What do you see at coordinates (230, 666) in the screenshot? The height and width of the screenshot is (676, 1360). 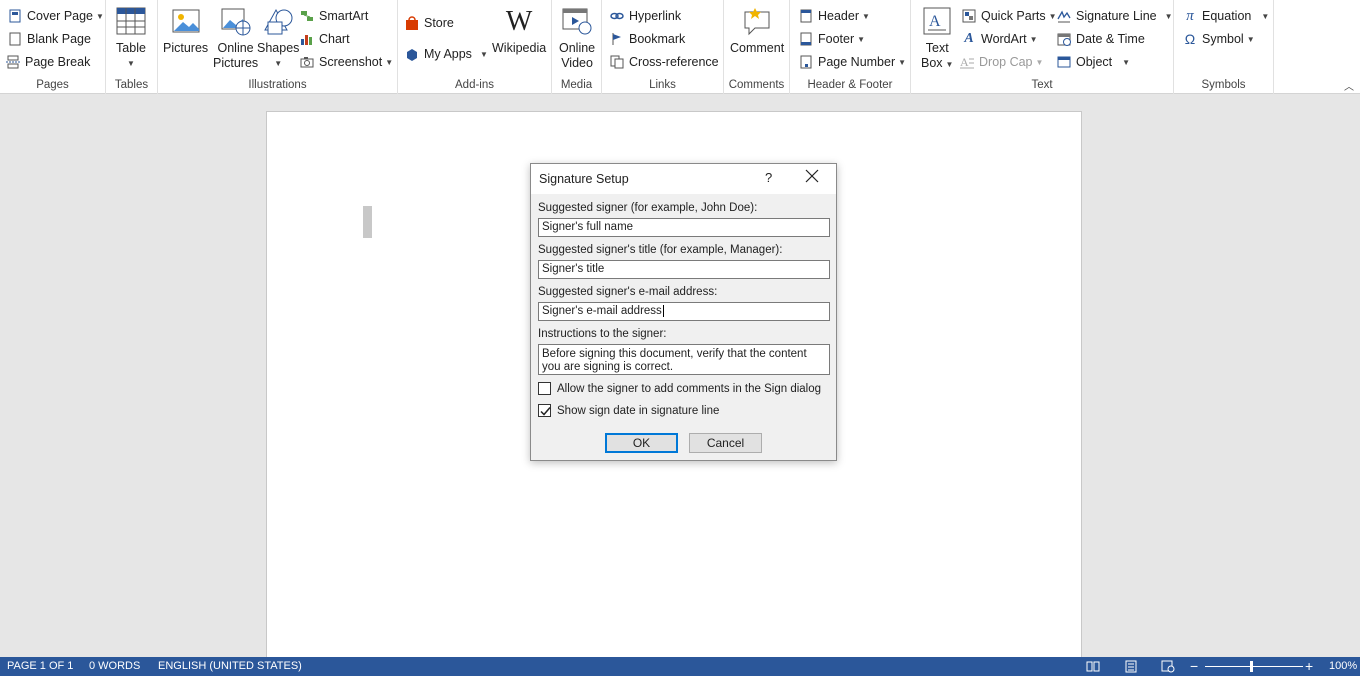 I see `language-indicator: ENGLISH (UNITED STATES)` at bounding box center [230, 666].